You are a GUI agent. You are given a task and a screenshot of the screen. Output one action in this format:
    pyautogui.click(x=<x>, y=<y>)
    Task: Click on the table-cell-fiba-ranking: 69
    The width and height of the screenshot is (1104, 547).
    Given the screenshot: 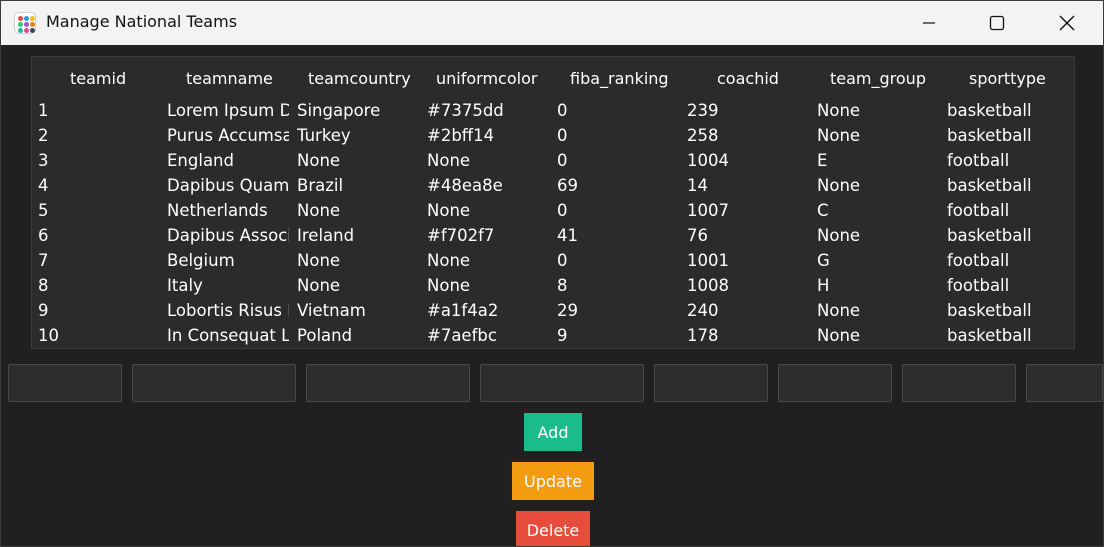 What is the action you would take?
    pyautogui.click(x=618, y=185)
    